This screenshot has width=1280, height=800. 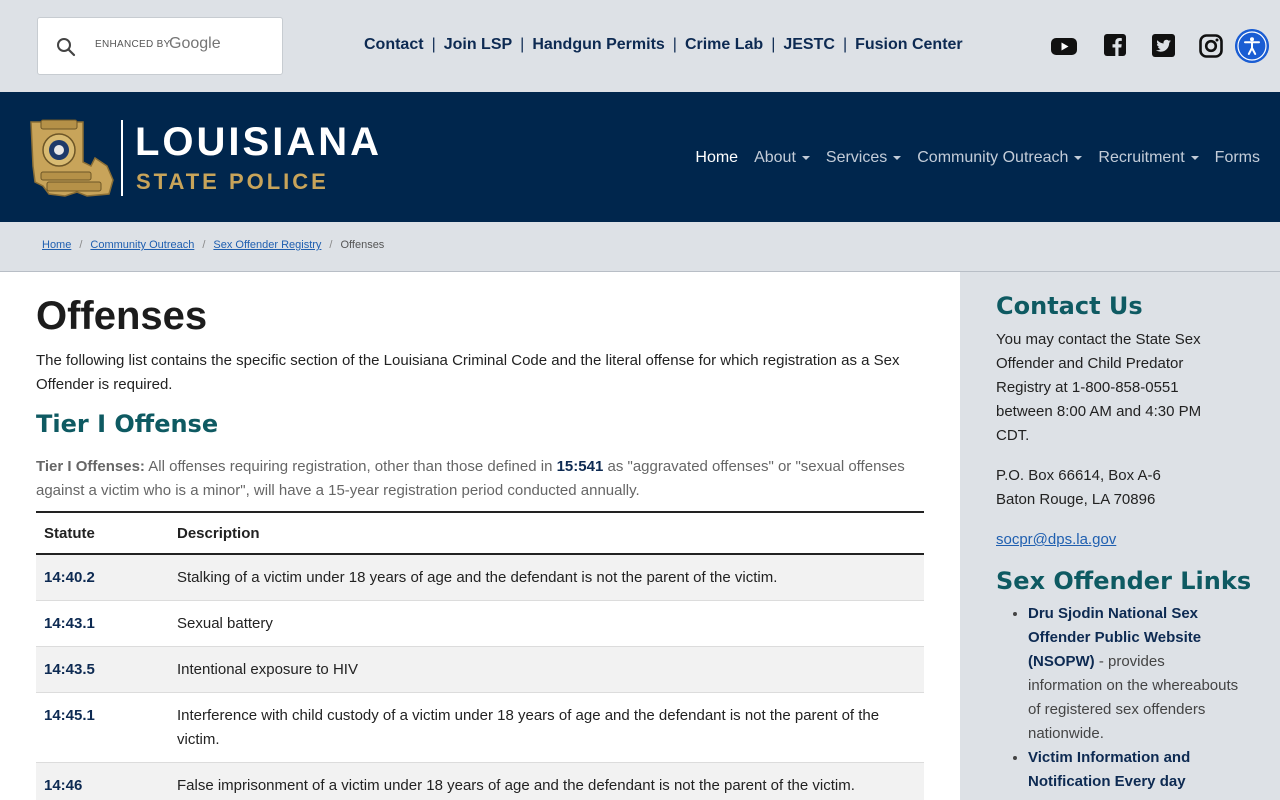 I want to click on quick-link-handgun-permits: Handgun Permits, so click(x=598, y=44).